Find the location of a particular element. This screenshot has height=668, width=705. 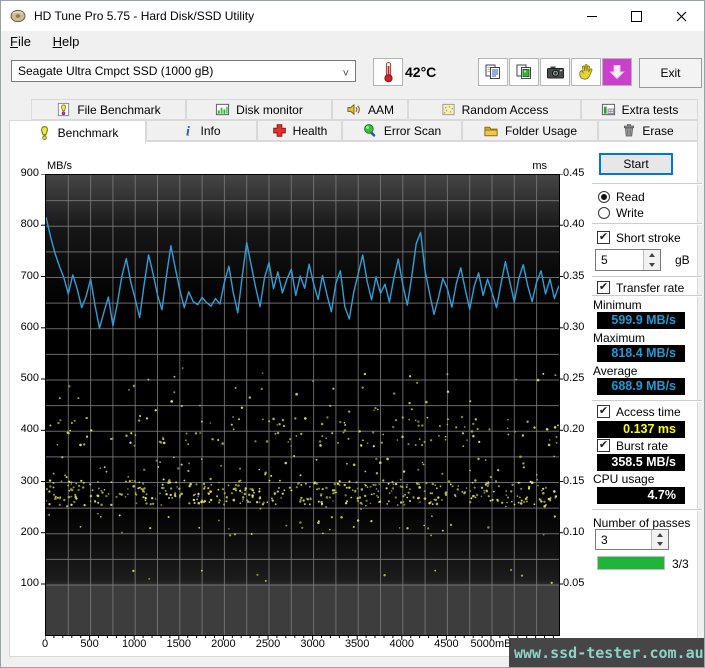

y-right-axis-unit: ms is located at coordinates (539, 166).